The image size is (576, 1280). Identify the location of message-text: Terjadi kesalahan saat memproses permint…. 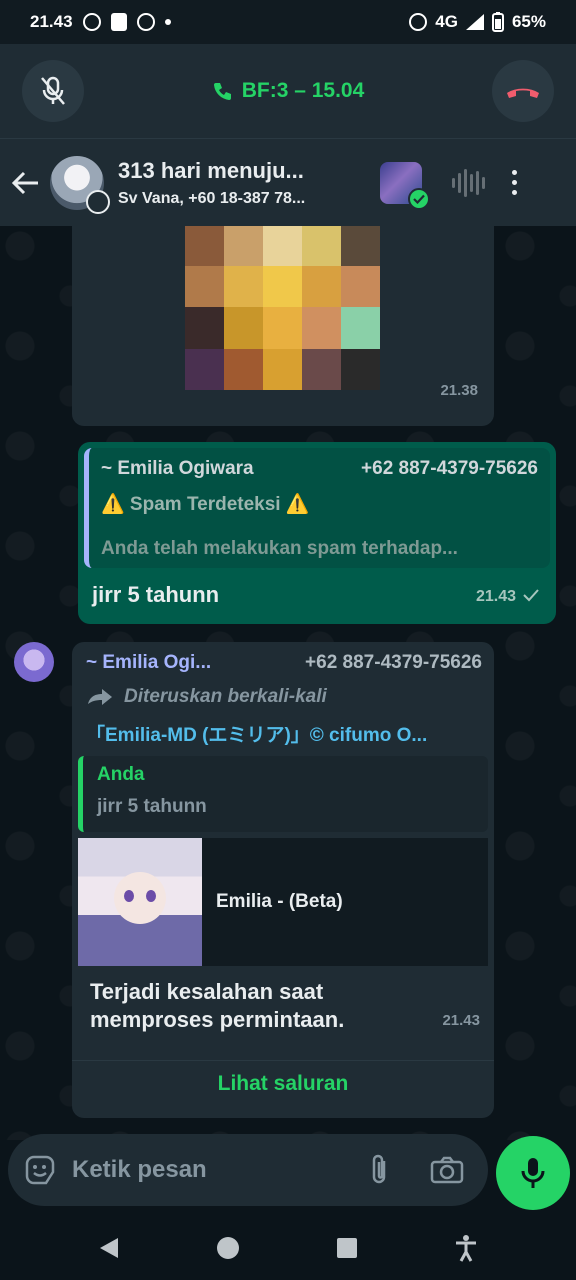
(217, 1005).